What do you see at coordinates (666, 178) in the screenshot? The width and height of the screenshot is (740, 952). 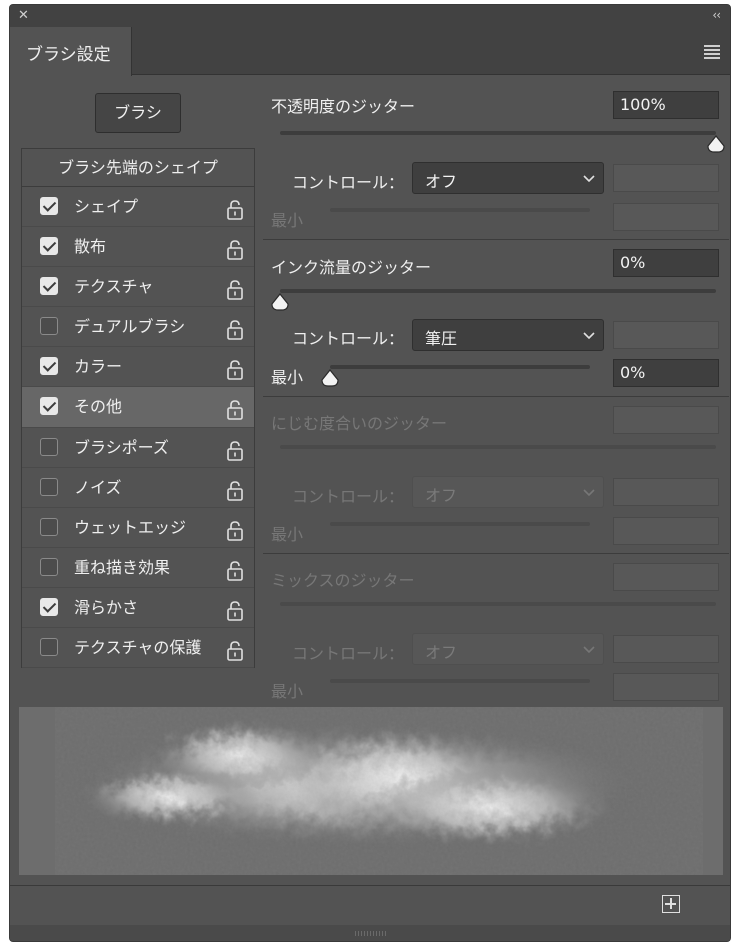 I see `opacity-control-extra-box` at bounding box center [666, 178].